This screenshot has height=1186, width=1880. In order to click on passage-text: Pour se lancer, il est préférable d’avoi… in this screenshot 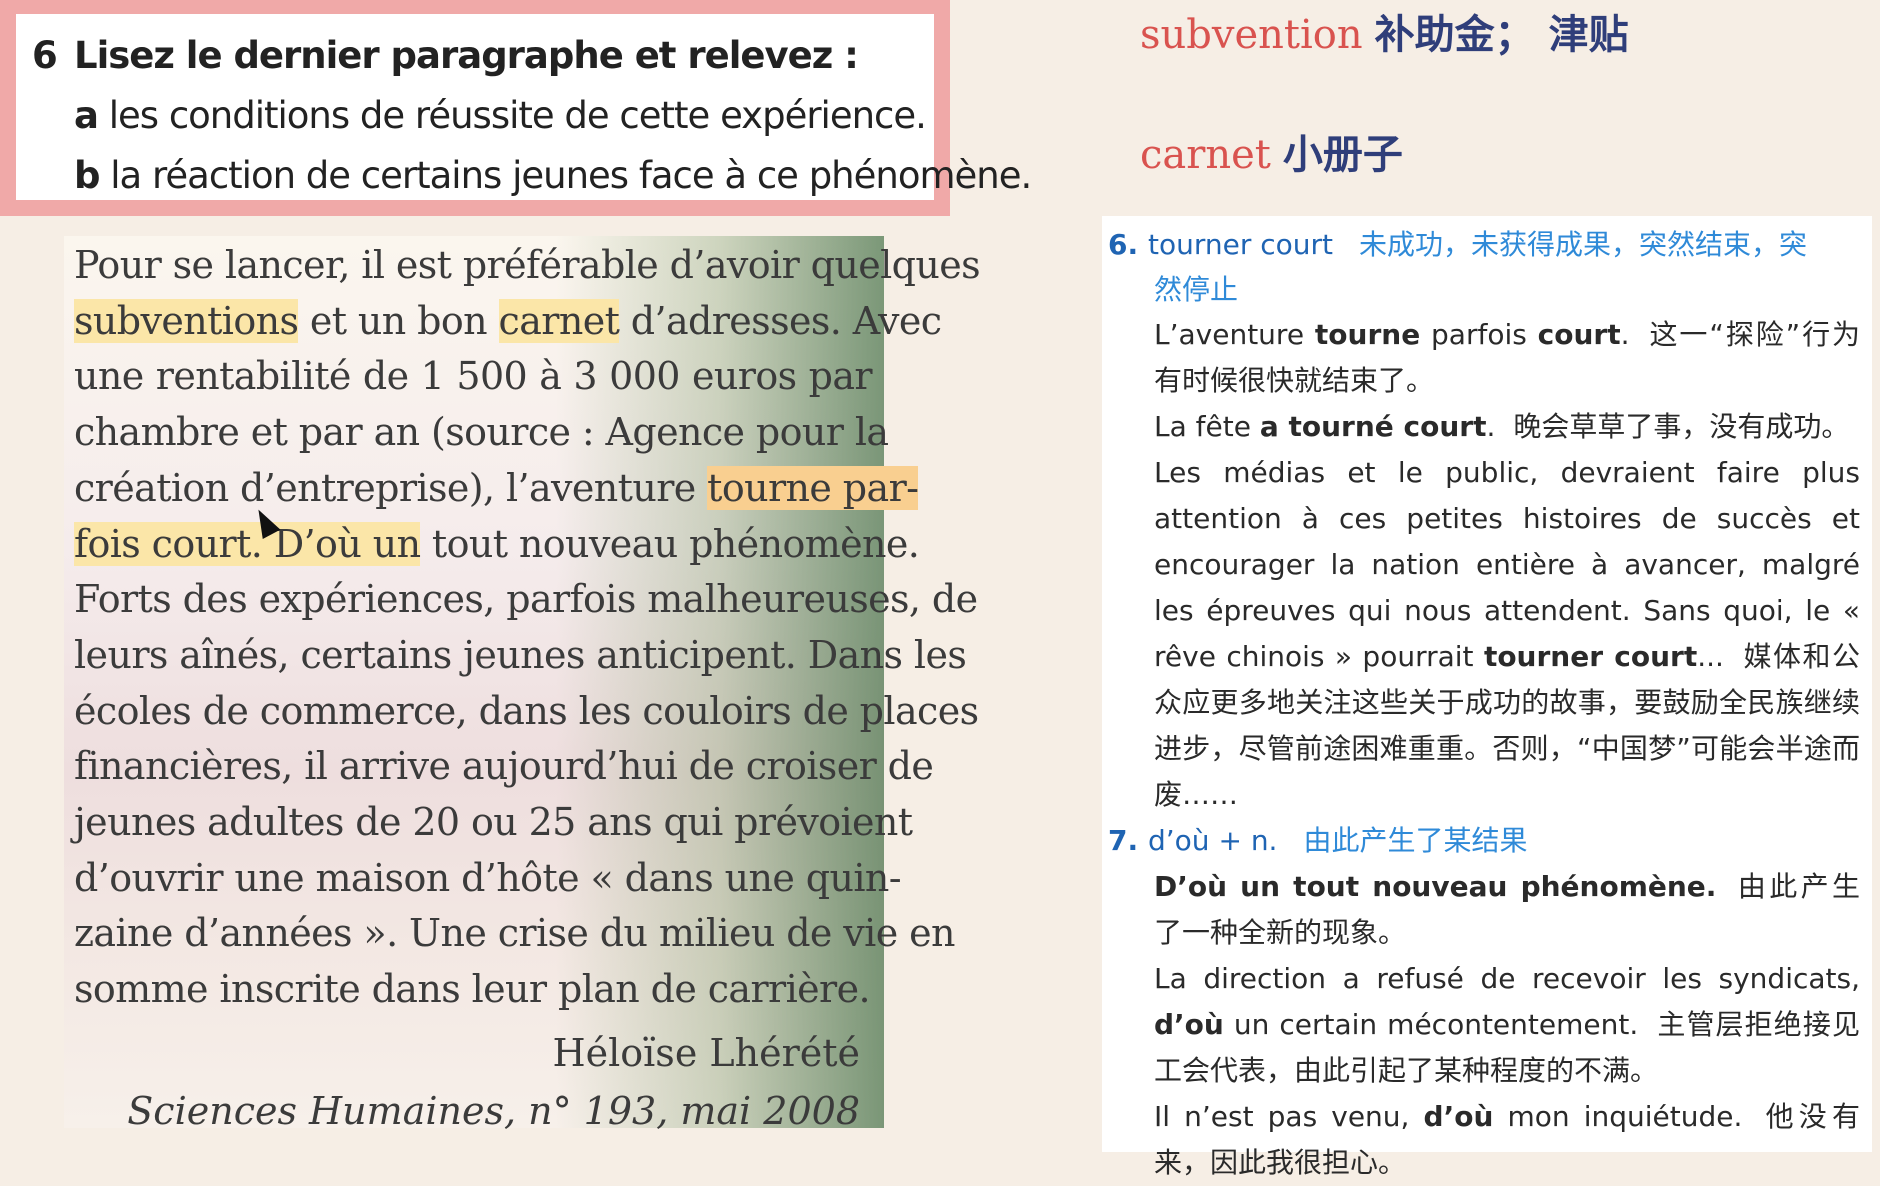, I will do `click(527, 265)`.